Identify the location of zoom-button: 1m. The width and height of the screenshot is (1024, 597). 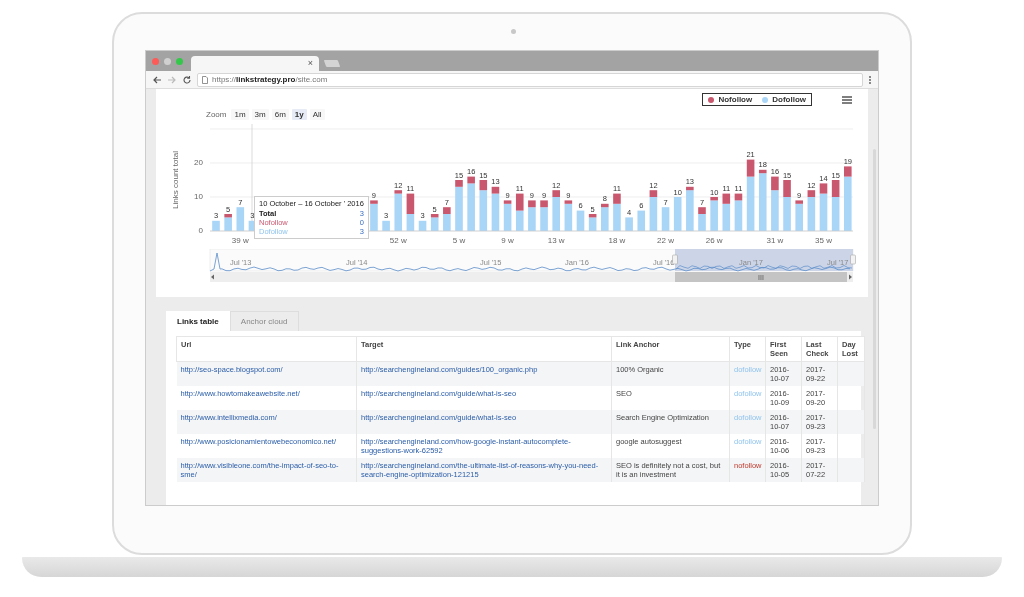
(240, 114).